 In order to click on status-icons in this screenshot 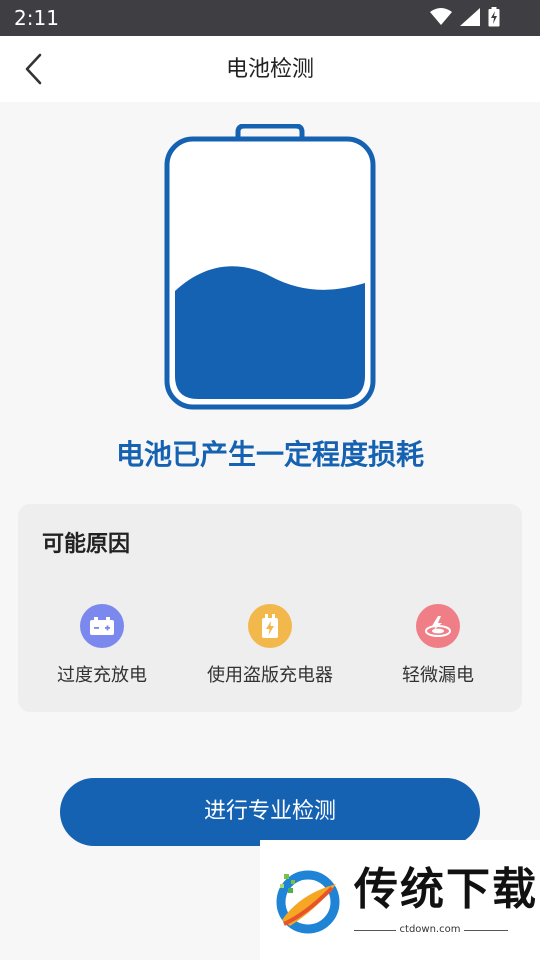, I will do `click(465, 19)`.